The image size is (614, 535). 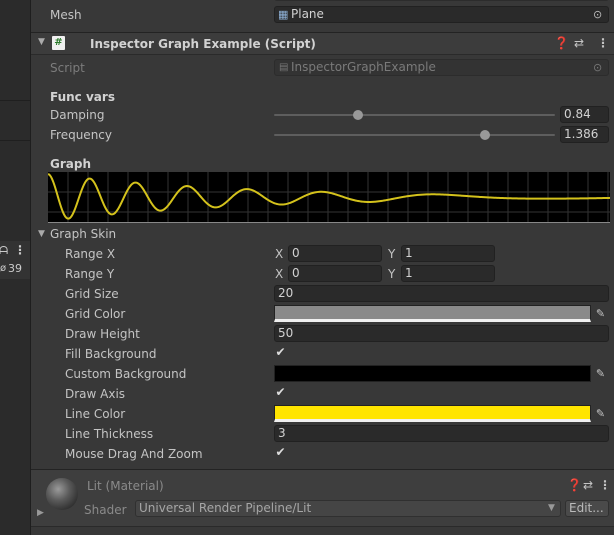 I want to click on range-y-y-label: Y, so click(x=392, y=274).